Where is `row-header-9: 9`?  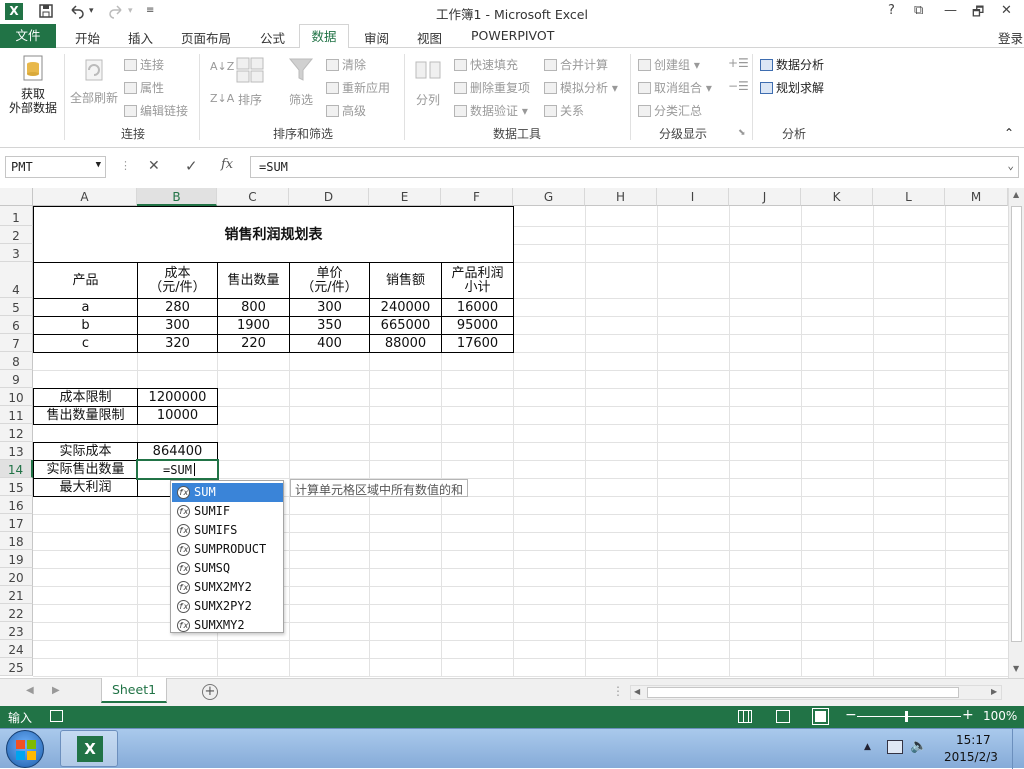 row-header-9: 9 is located at coordinates (16, 379).